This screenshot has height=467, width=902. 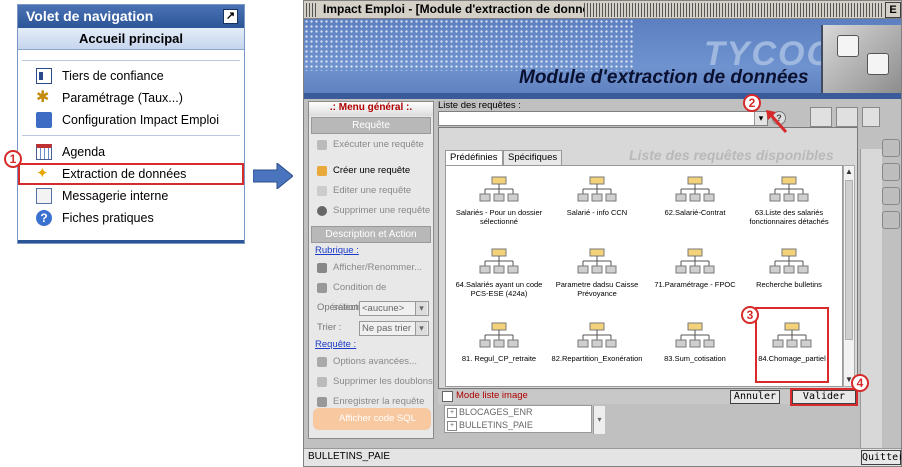 What do you see at coordinates (371, 382) in the screenshot?
I see `menu-supprimer-doublons: Supprimer les doublons` at bounding box center [371, 382].